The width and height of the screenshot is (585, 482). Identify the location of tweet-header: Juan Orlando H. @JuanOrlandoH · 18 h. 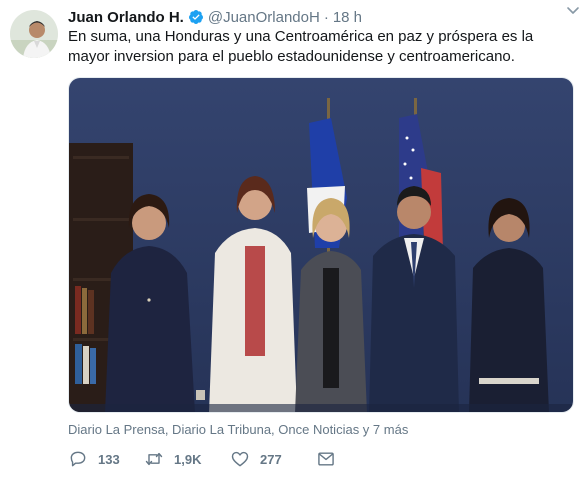
(321, 17).